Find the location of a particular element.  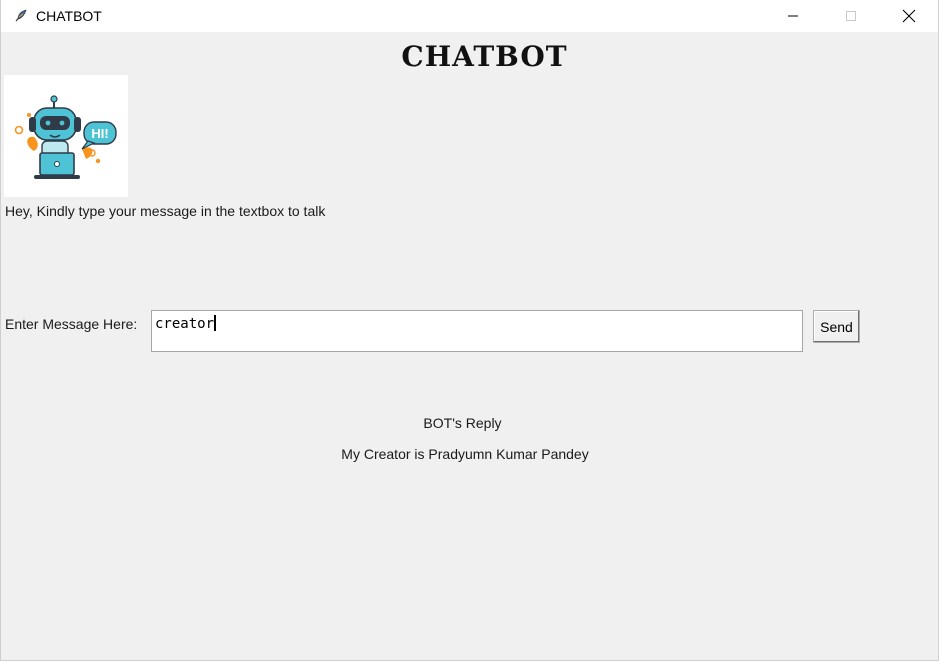

app-feather-icon is located at coordinates (21, 16).